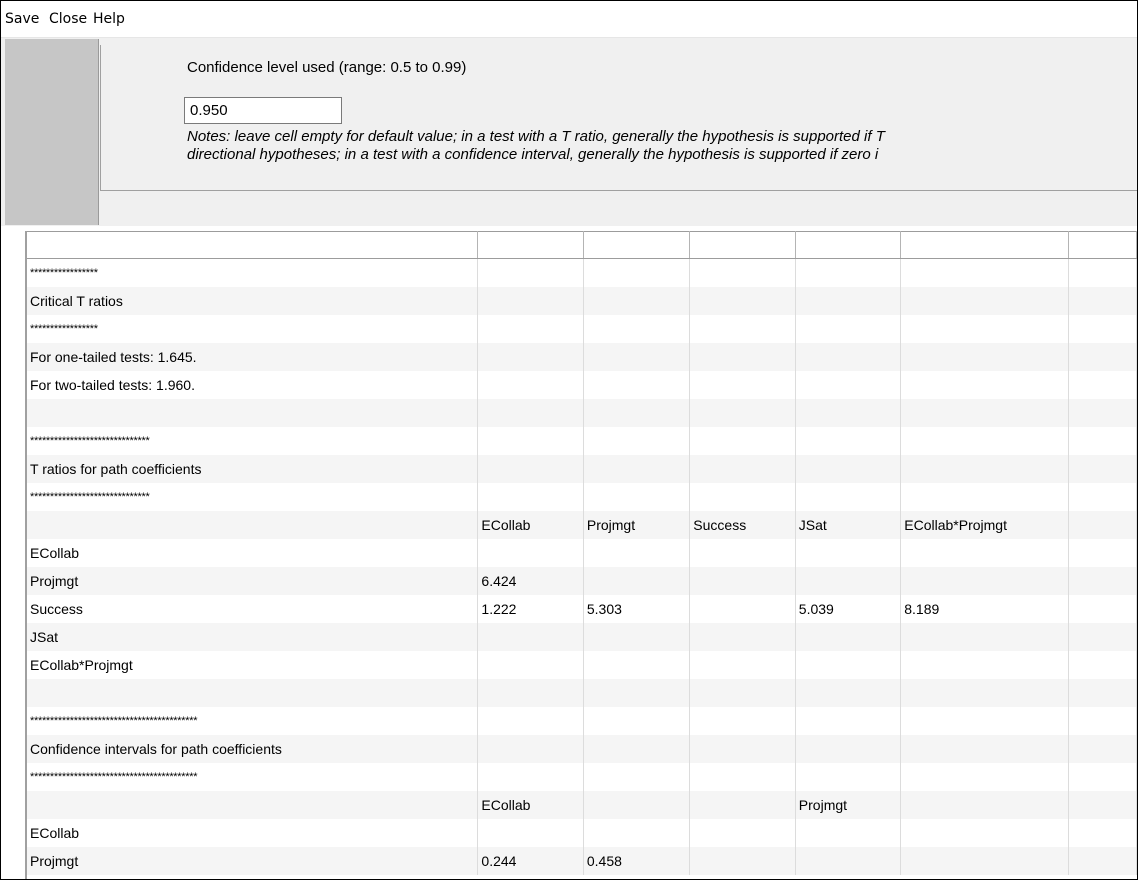 This screenshot has height=880, width=1138. Describe the element at coordinates (530, 608) in the screenshot. I see `grid-cell: 1.222` at that location.